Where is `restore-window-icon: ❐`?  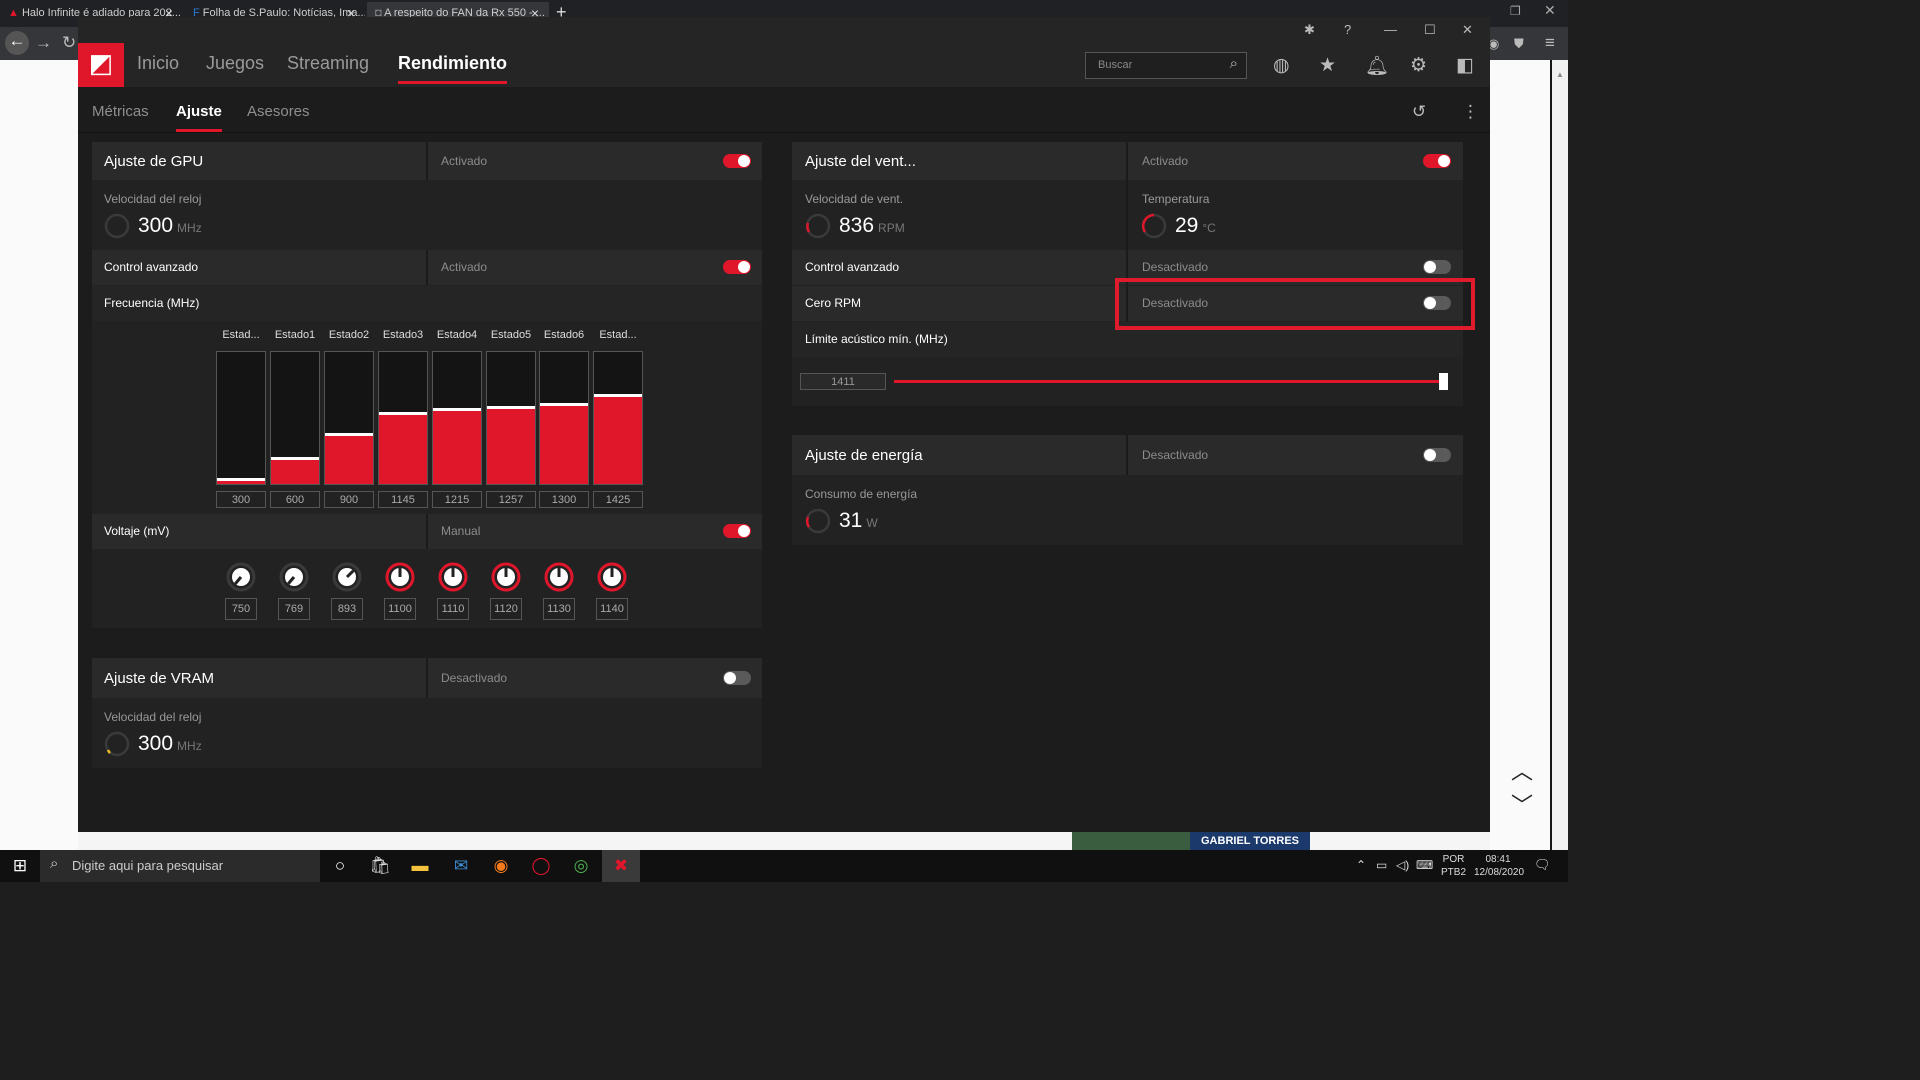
restore-window-icon: ❐ is located at coordinates (1515, 11).